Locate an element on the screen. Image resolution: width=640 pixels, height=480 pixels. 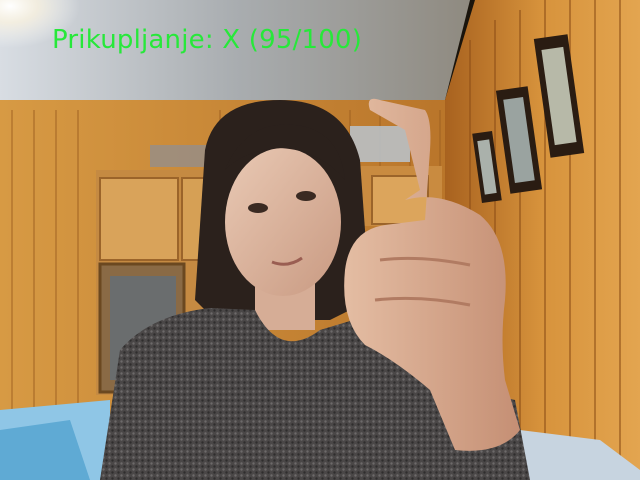
gesture-collection-status: Prikupljanje: X (95/100) is located at coordinates (207, 40).